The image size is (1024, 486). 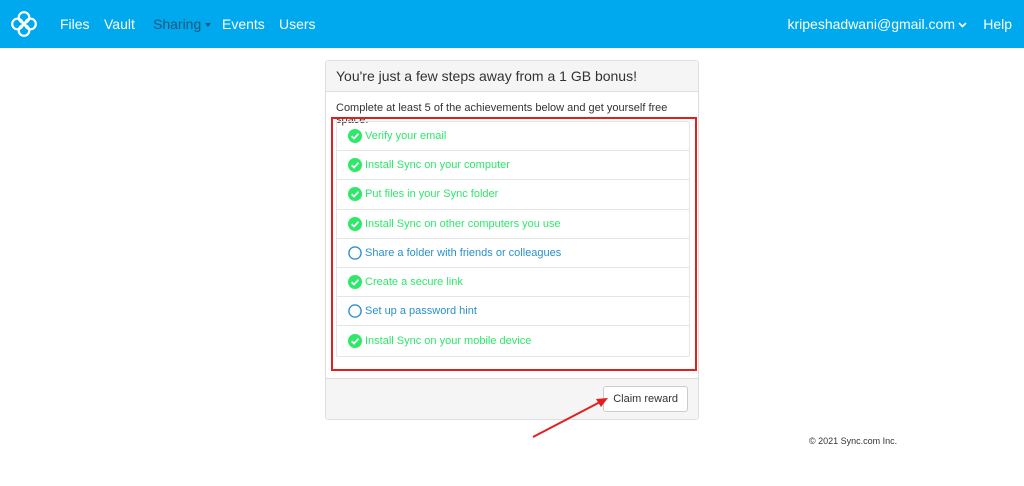 What do you see at coordinates (24, 24) in the screenshot?
I see `sync-logo-icon` at bounding box center [24, 24].